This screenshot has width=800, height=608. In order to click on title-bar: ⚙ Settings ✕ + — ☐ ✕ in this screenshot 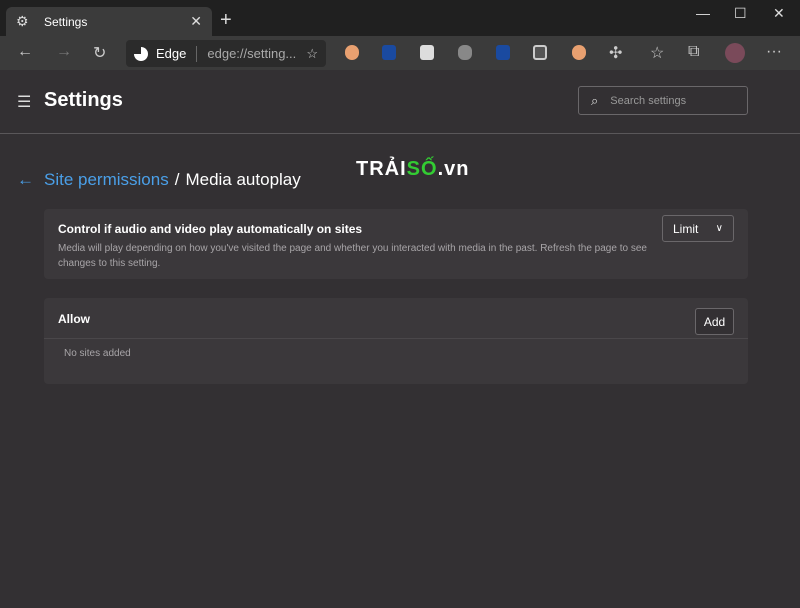, I will do `click(400, 18)`.